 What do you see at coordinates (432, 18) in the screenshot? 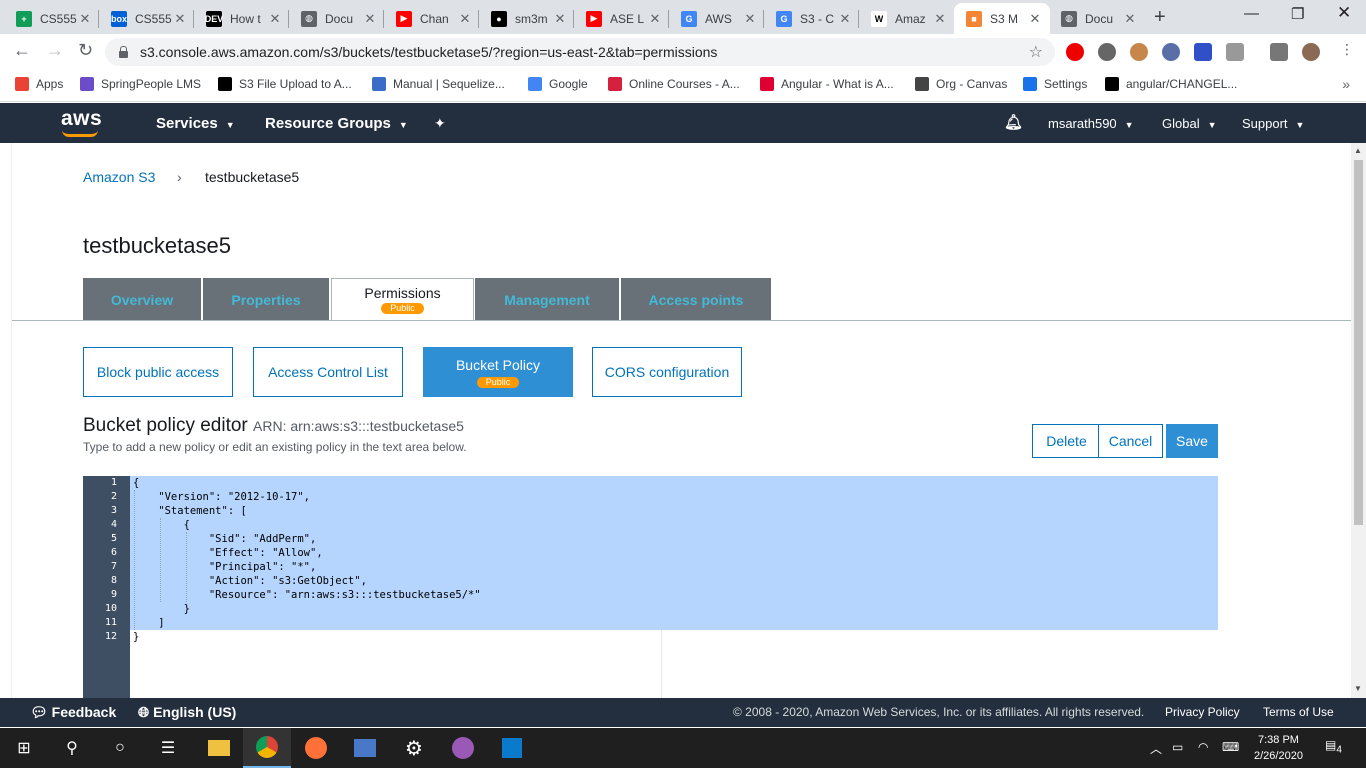
I see `browser-tab: ▶ Chan ✕` at bounding box center [432, 18].